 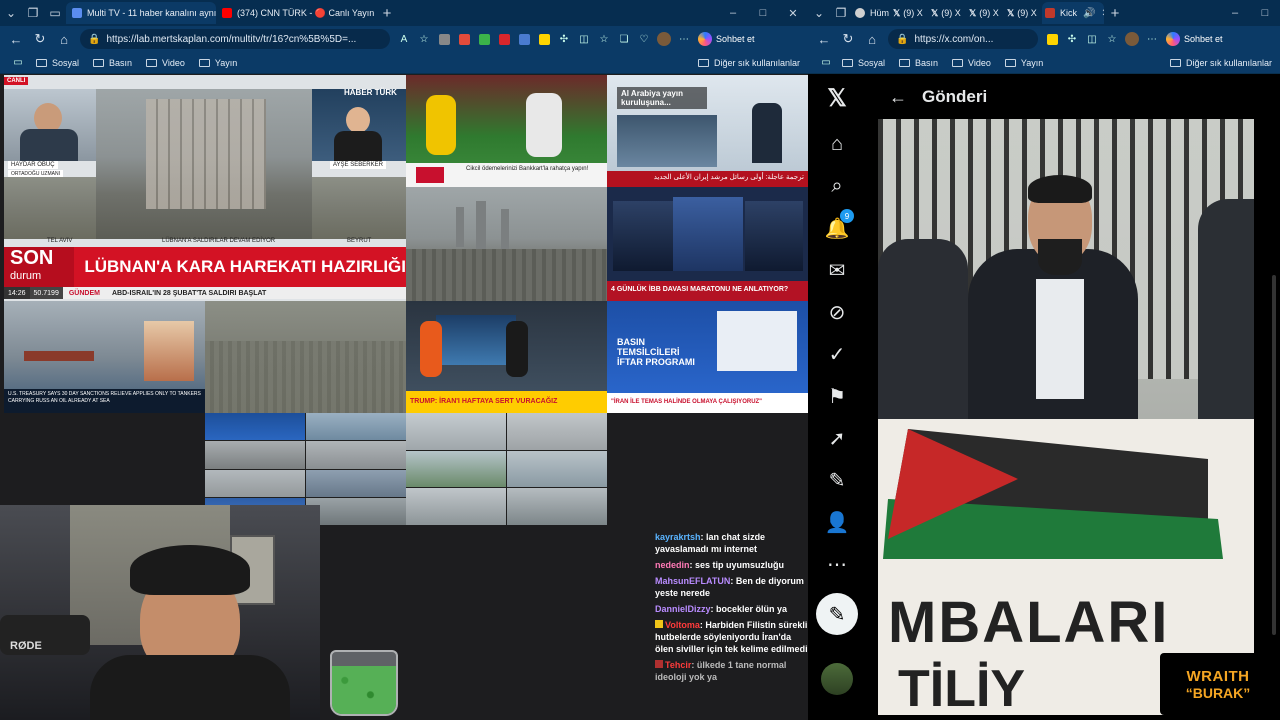 What do you see at coordinates (506, 357) in the screenshot?
I see `tv-tile-cnn-turk: TRUMP: İRAN'I HAFTAYA SERT VURACAĞIZ` at bounding box center [506, 357].